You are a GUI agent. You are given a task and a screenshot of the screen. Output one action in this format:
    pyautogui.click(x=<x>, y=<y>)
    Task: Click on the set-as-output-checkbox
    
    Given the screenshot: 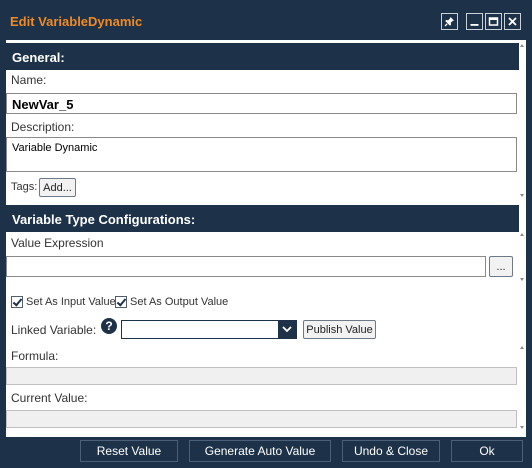 What is the action you would take?
    pyautogui.click(x=121, y=302)
    